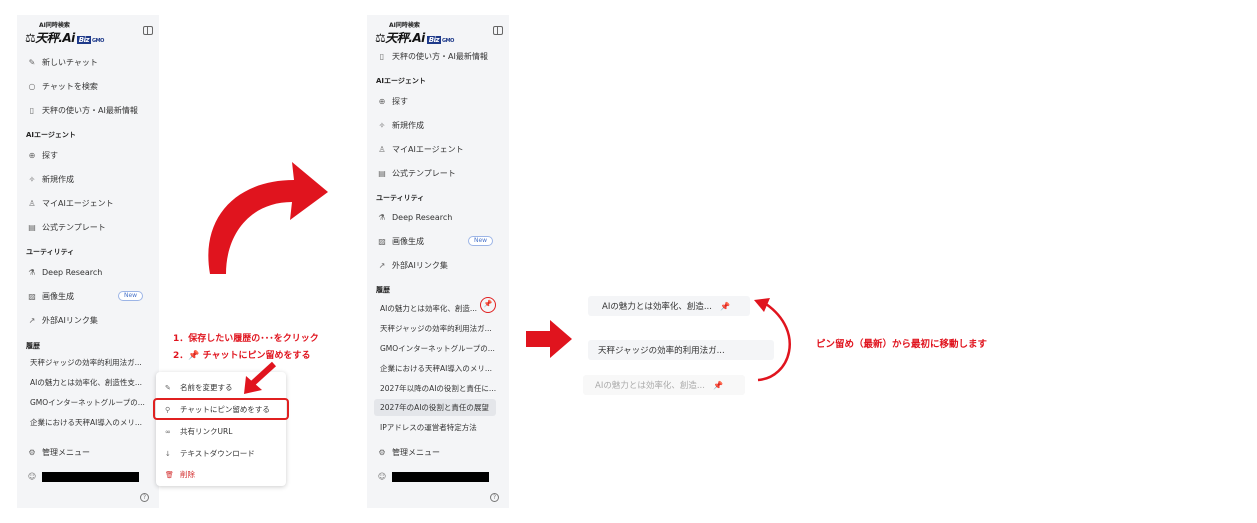 The width and height of the screenshot is (1257, 523). What do you see at coordinates (181, 356) in the screenshot?
I see `step2-prefix: 2．` at bounding box center [181, 356].